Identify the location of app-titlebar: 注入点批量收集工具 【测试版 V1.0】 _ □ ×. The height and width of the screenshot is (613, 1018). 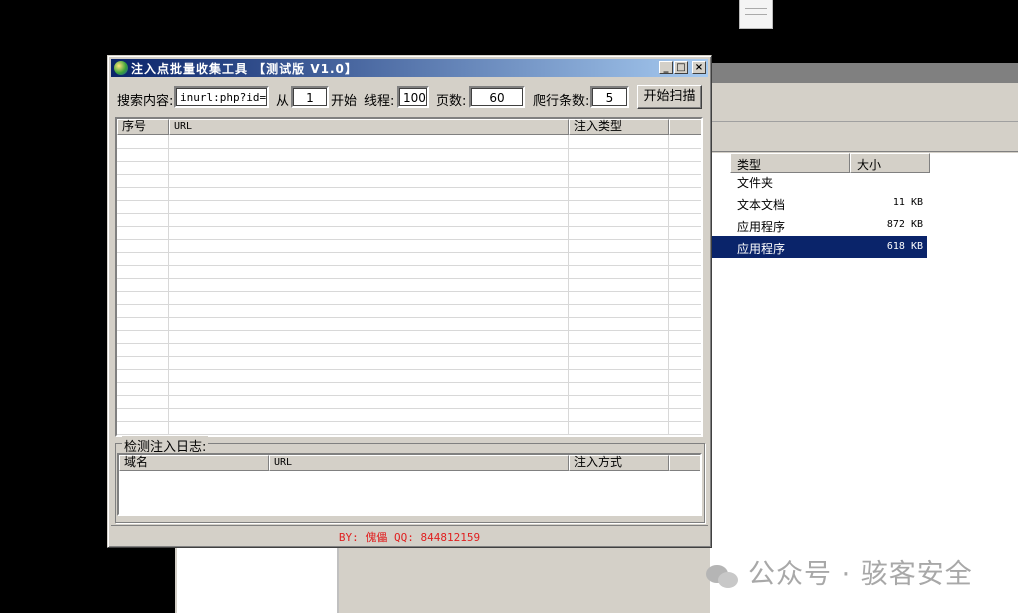
(409, 68).